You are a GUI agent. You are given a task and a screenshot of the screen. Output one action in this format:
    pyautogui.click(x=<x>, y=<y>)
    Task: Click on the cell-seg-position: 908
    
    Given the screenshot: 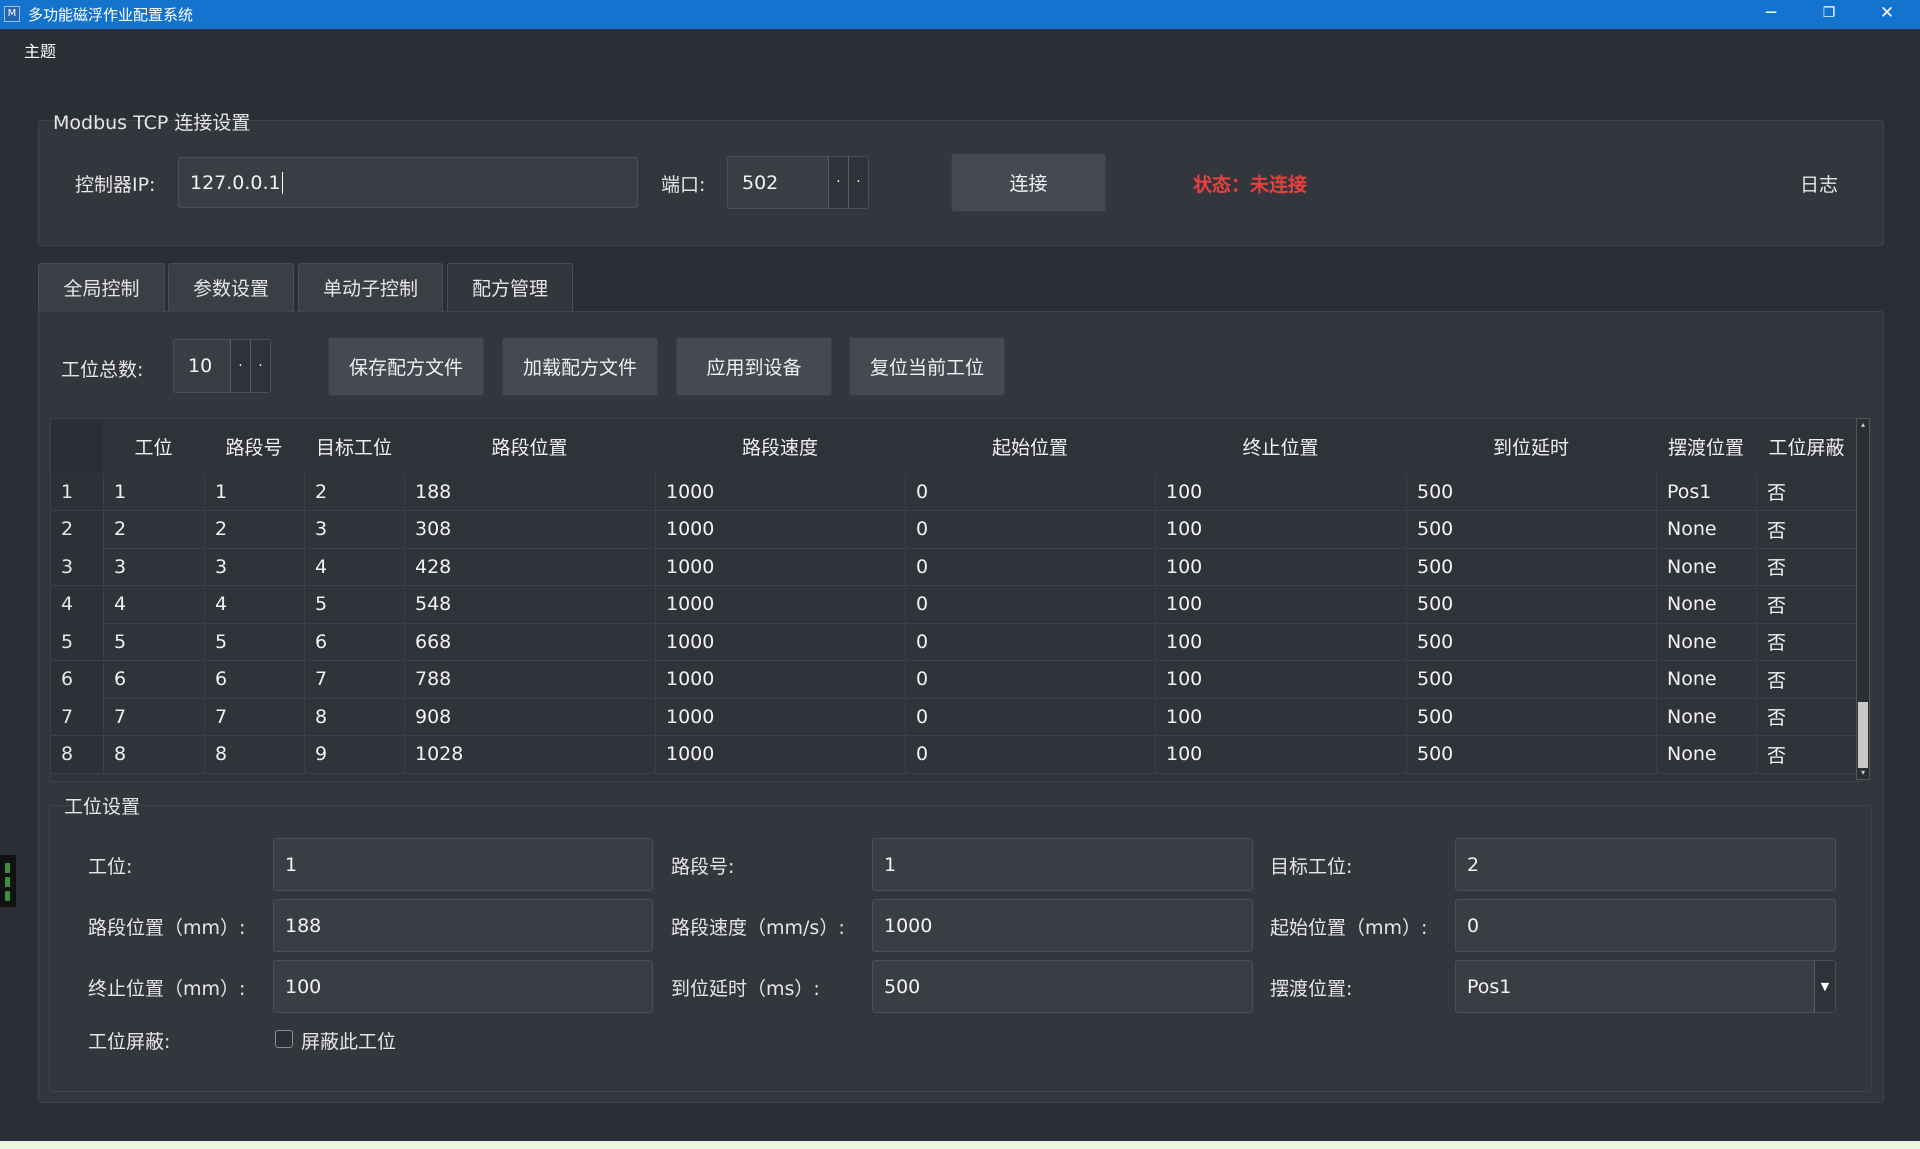 What is the action you would take?
    pyautogui.click(x=529, y=716)
    